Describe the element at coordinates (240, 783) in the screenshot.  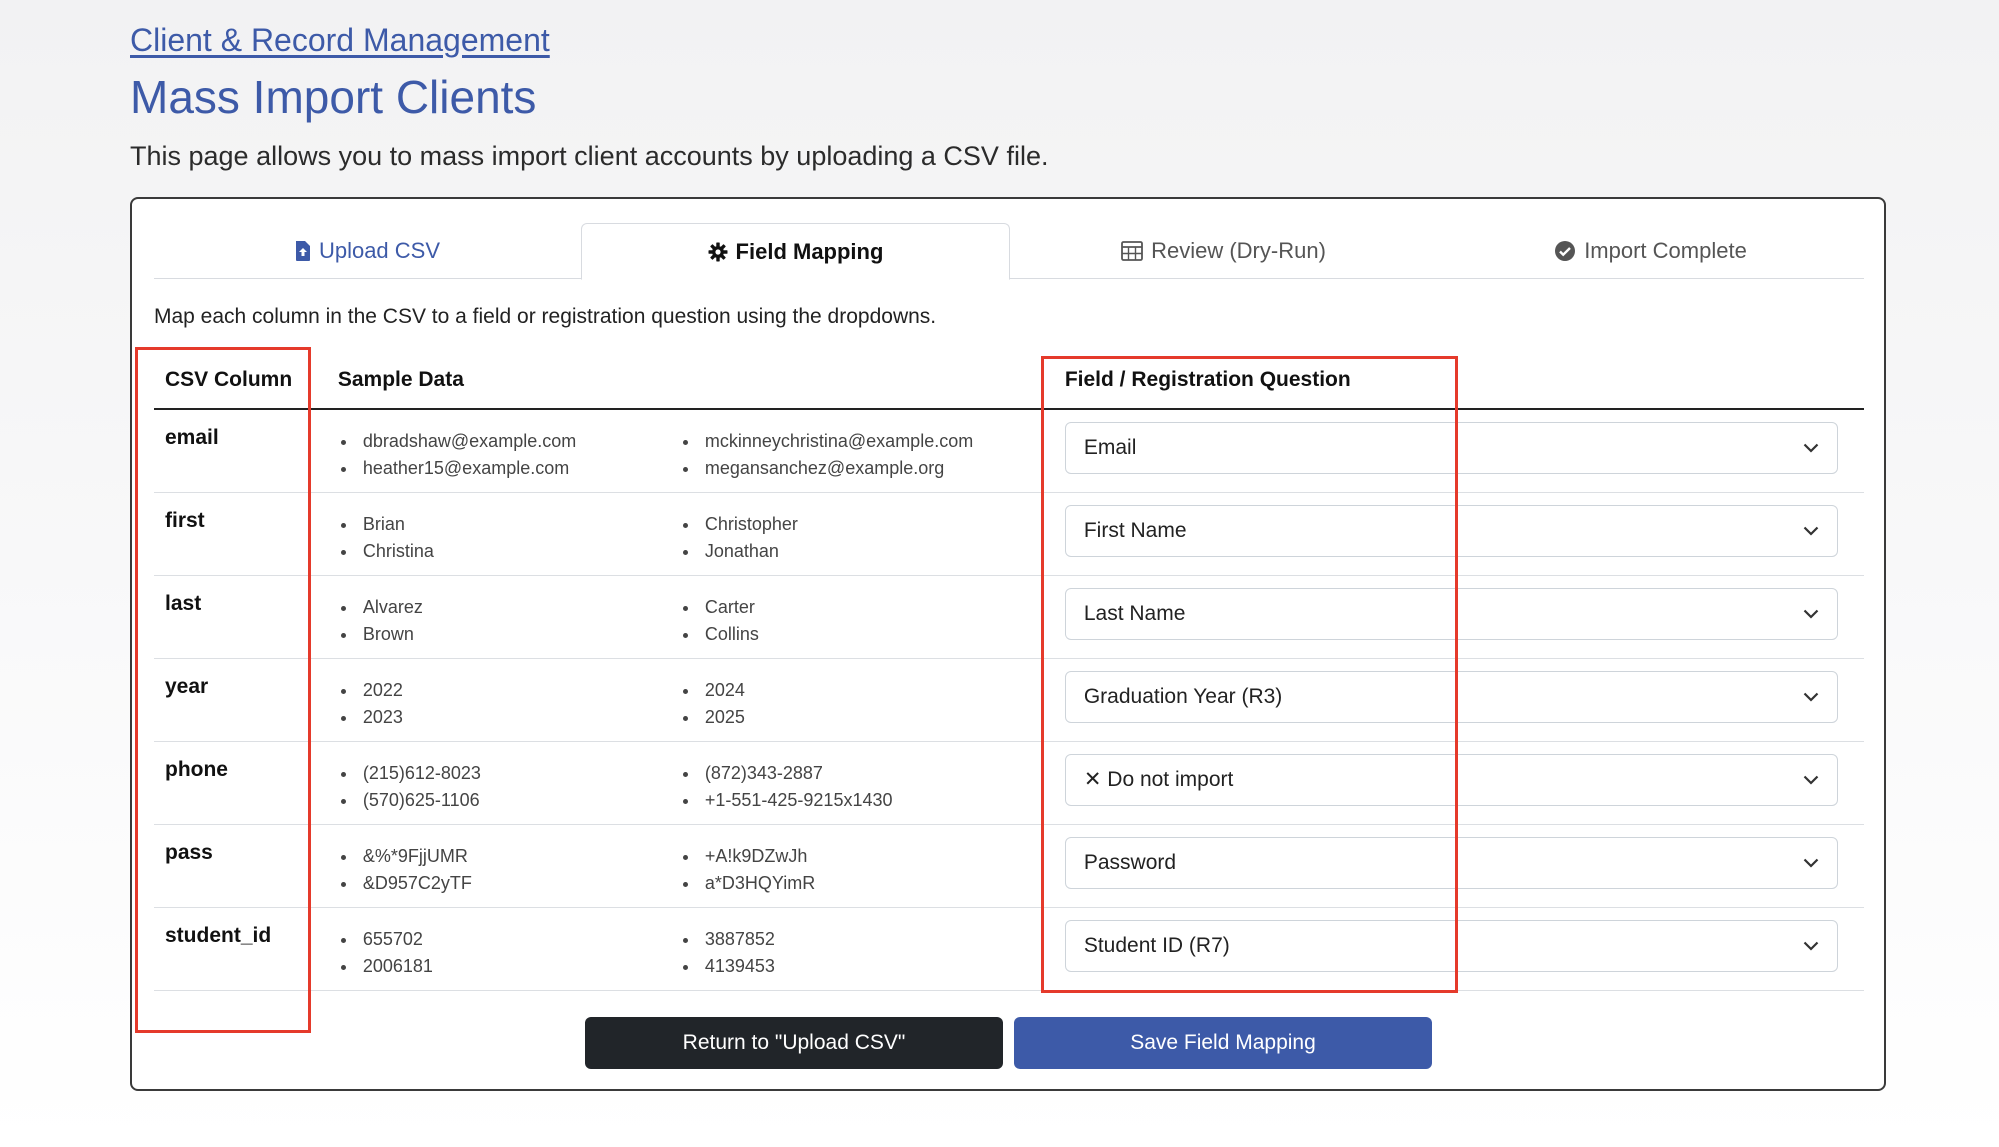
I see `csv-column-name: phone` at that location.